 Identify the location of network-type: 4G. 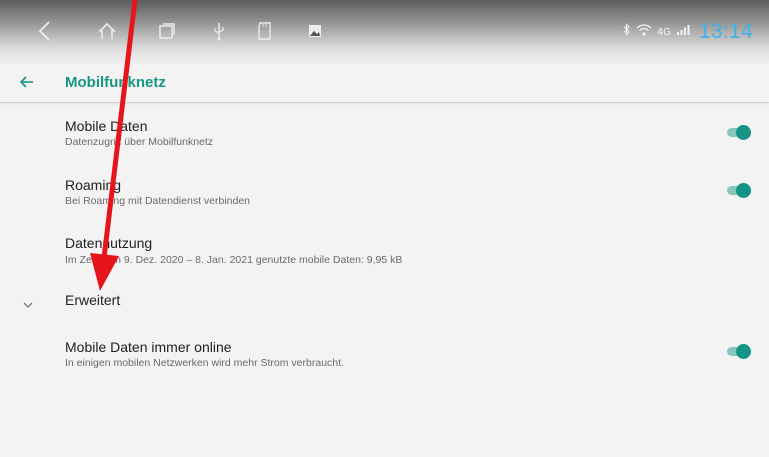
(663, 32).